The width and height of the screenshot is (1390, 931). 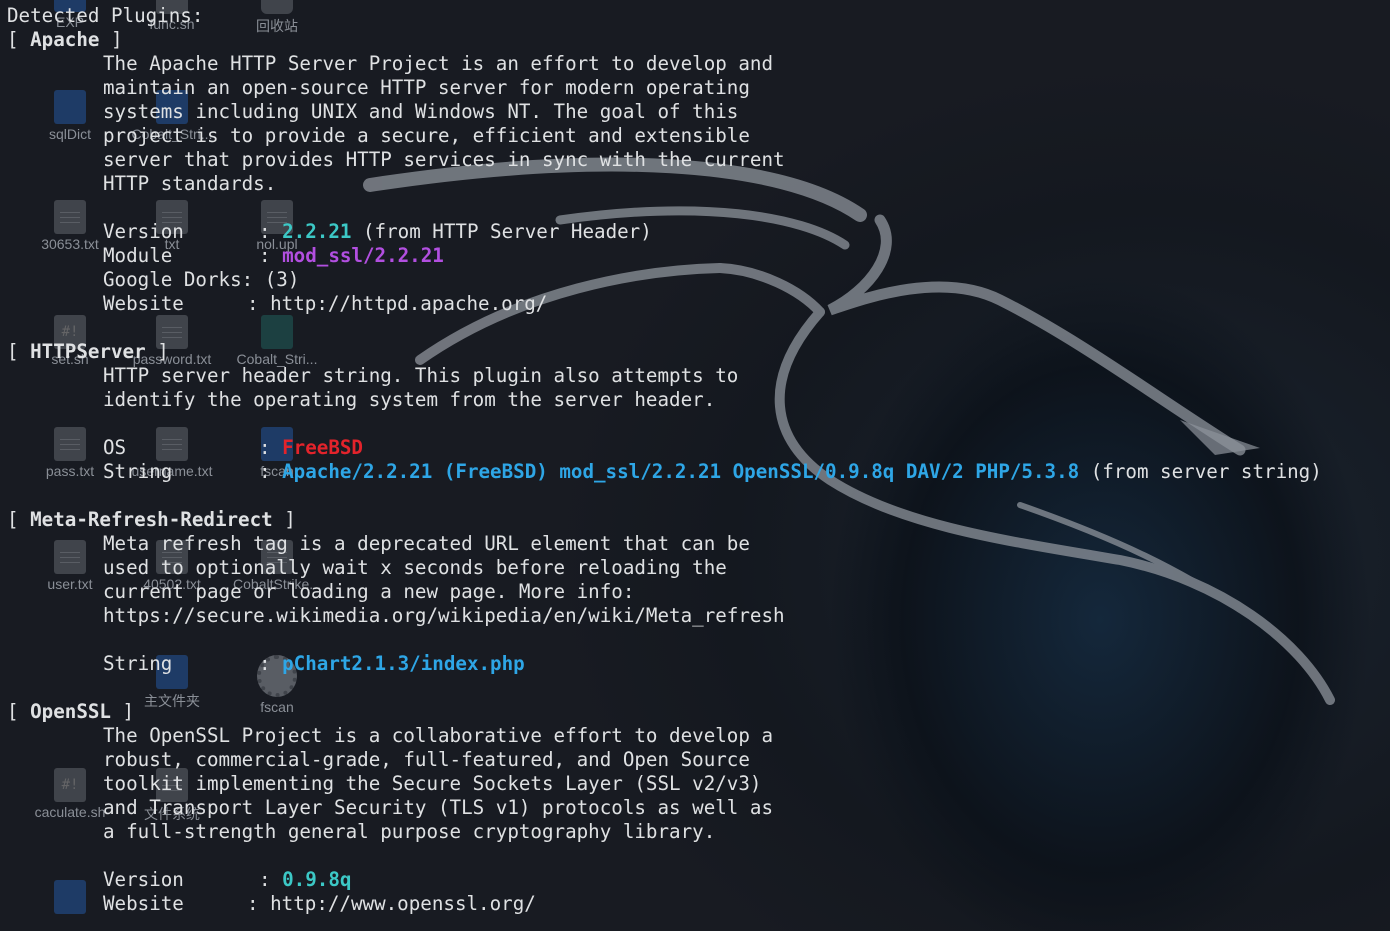 I want to click on plugin-heading-meta-refresh: [ Meta-Refresh-Redirect ], so click(x=151, y=519).